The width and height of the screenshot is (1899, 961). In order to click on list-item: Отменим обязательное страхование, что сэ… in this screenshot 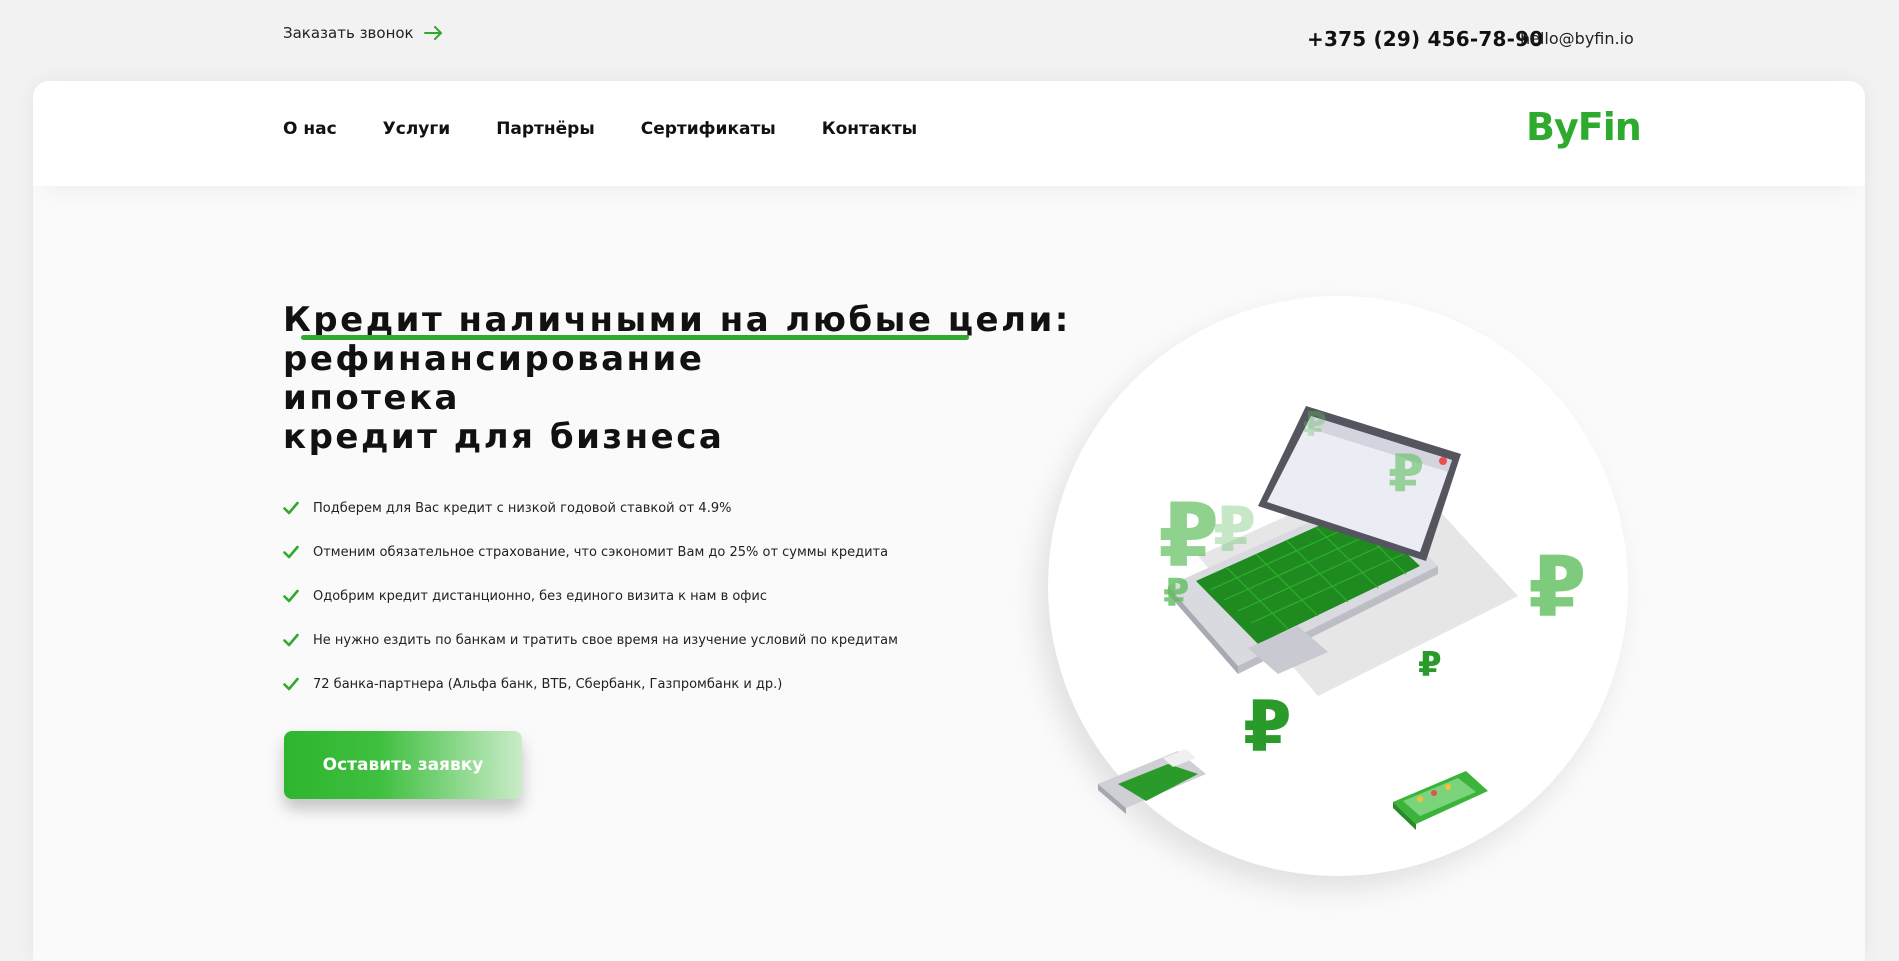, I will do `click(633, 552)`.